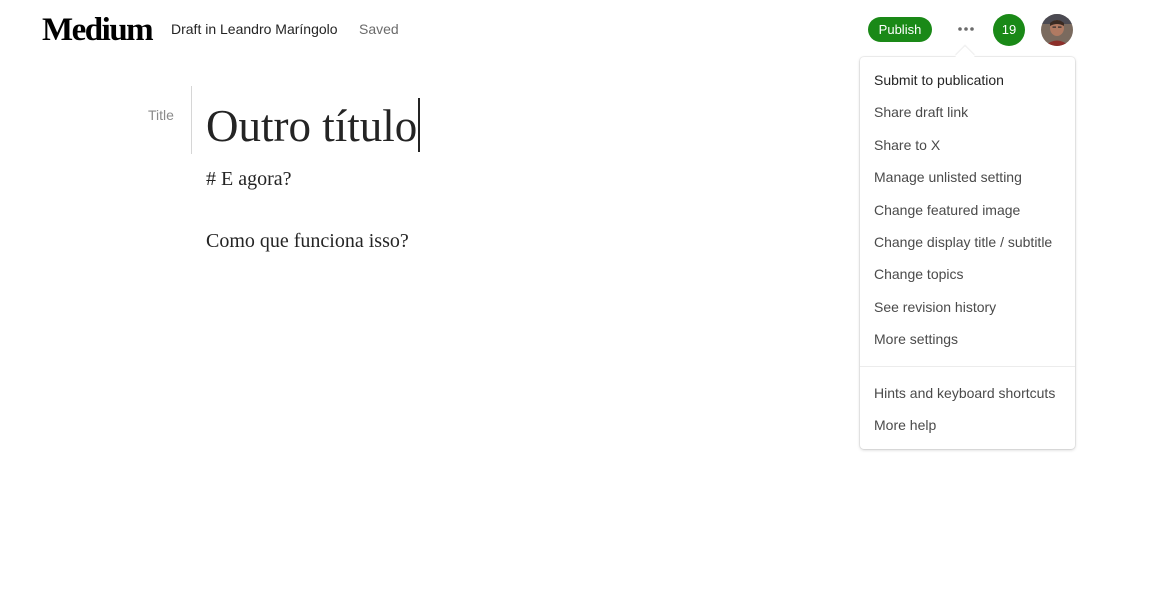 The image size is (1168, 605). What do you see at coordinates (249, 179) in the screenshot?
I see `body-paragraph-1: # E agora?` at bounding box center [249, 179].